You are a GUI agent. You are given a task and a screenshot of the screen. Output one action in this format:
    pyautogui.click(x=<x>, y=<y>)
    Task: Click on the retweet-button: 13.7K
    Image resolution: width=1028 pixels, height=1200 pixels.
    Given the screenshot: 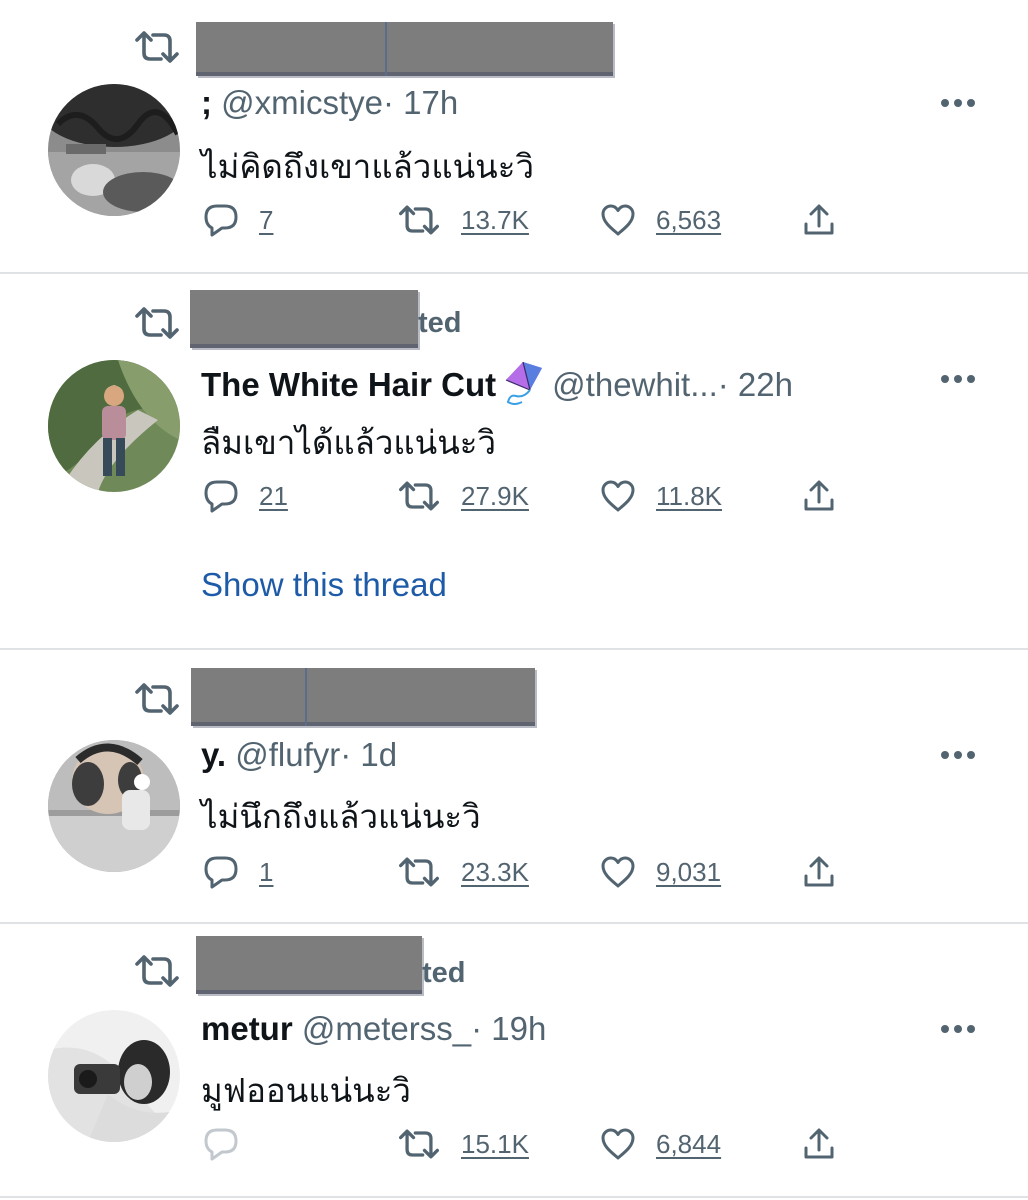 What is the action you would take?
    pyautogui.click(x=463, y=220)
    